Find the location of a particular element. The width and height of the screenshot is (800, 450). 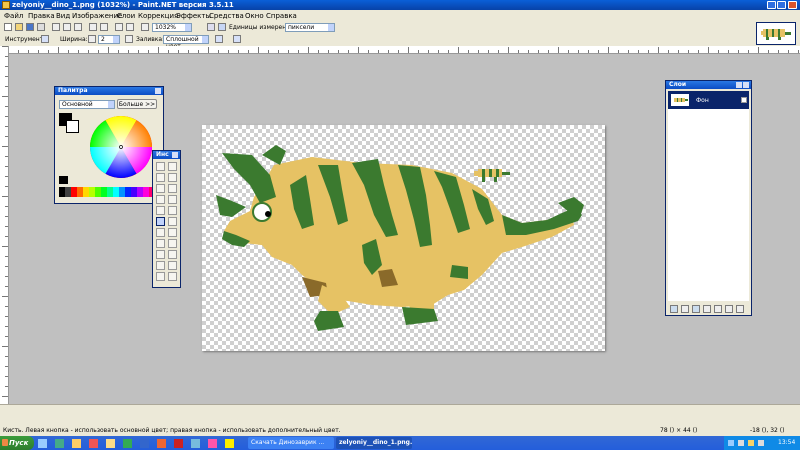

drawing-app-icon is located at coordinates (212, 443).